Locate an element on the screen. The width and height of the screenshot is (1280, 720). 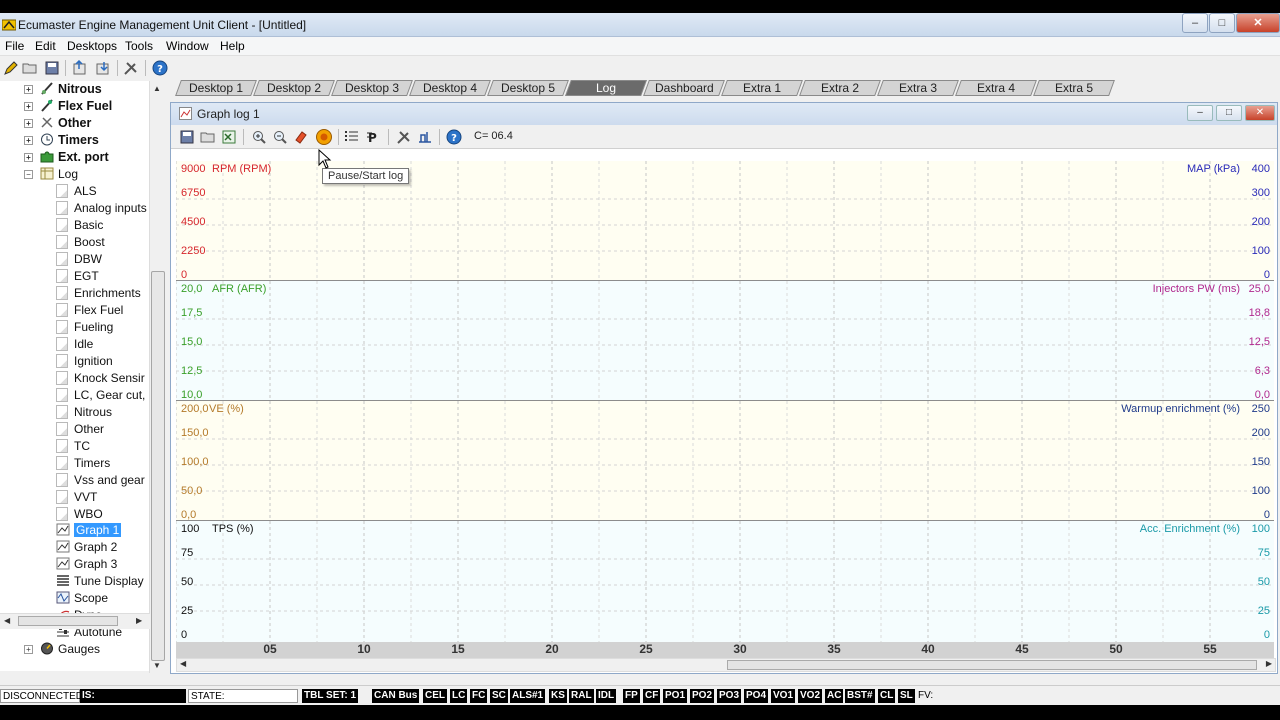
tab-desktop-3: Desktop 3 is located at coordinates (372, 88).